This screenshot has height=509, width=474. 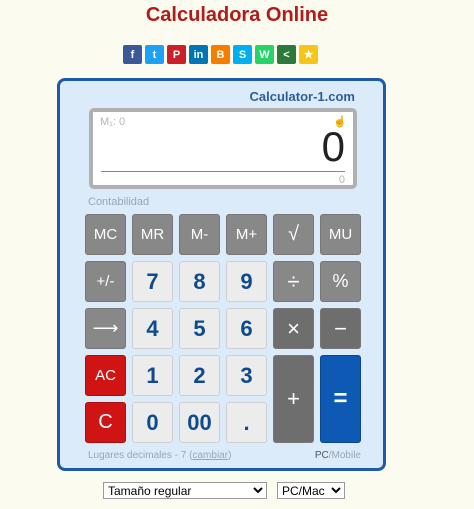 I want to click on zero-button: 0, so click(x=152, y=422).